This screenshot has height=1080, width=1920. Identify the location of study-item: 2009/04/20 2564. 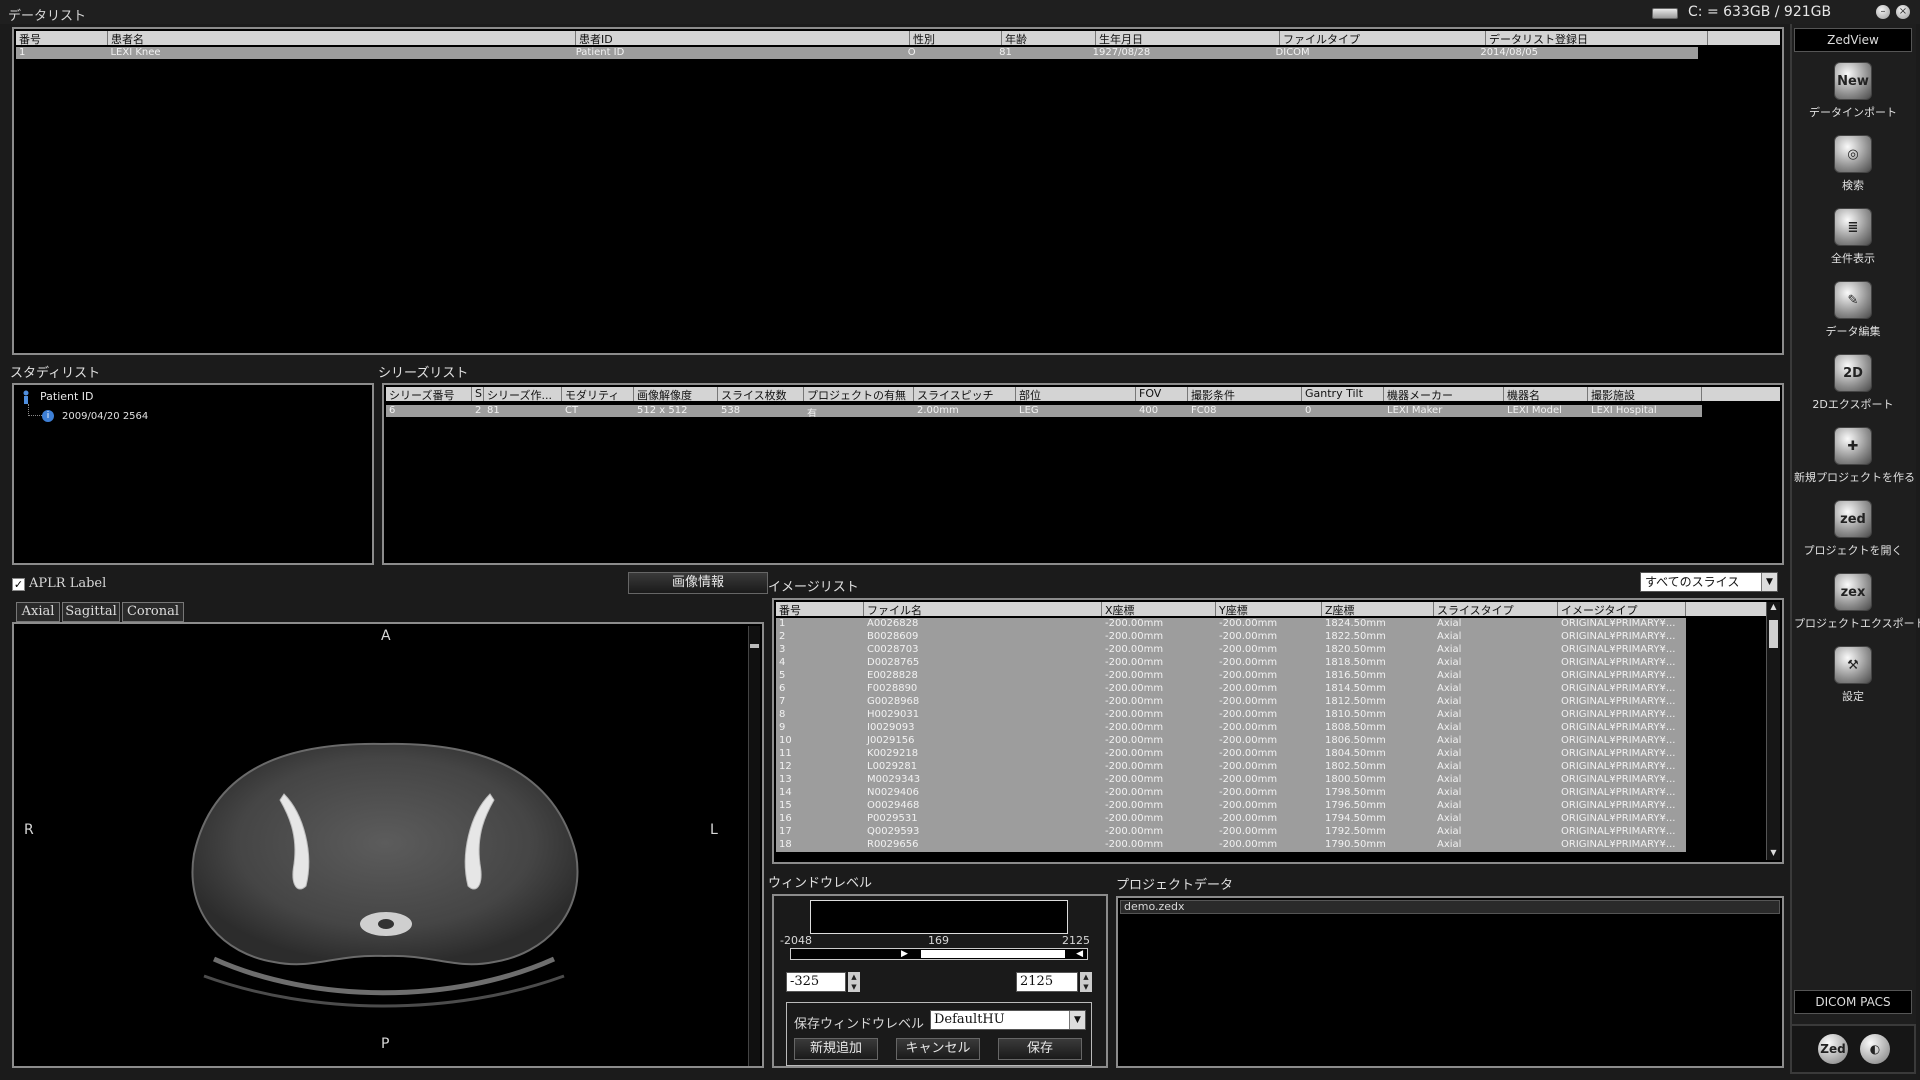
(105, 416).